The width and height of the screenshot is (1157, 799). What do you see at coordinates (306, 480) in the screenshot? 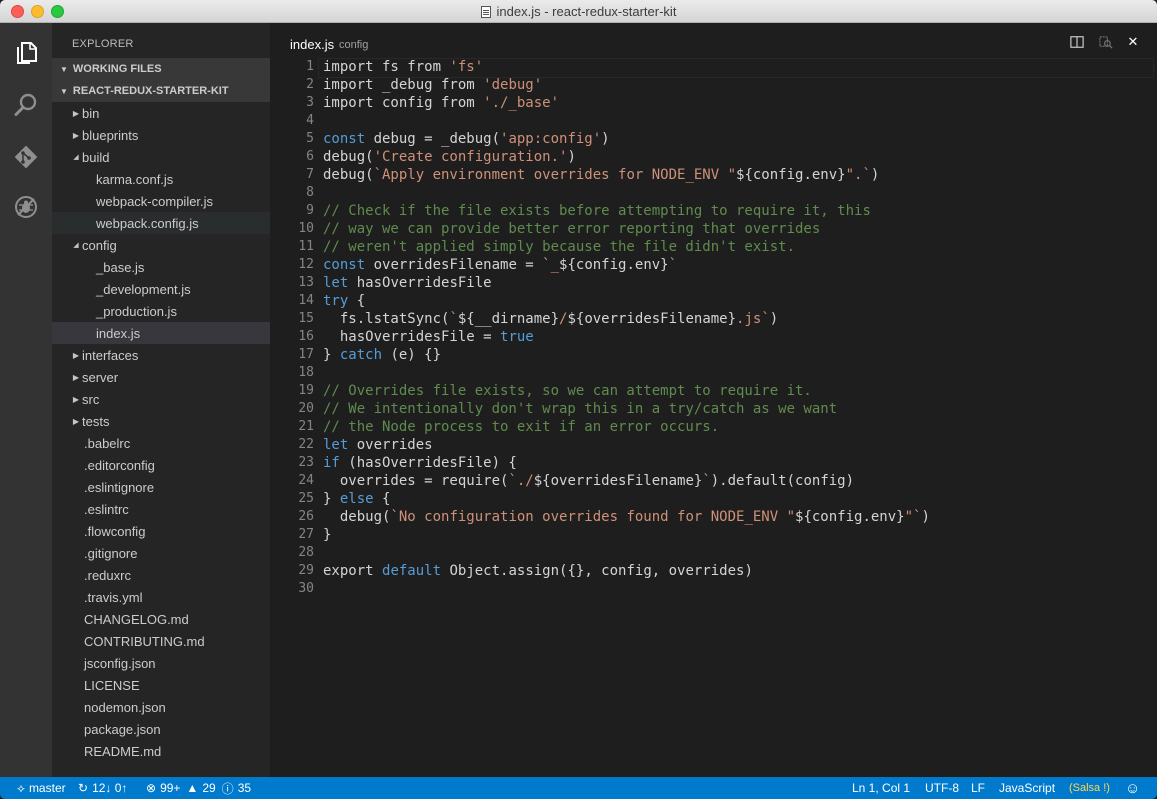
I see `line-number: 24` at bounding box center [306, 480].